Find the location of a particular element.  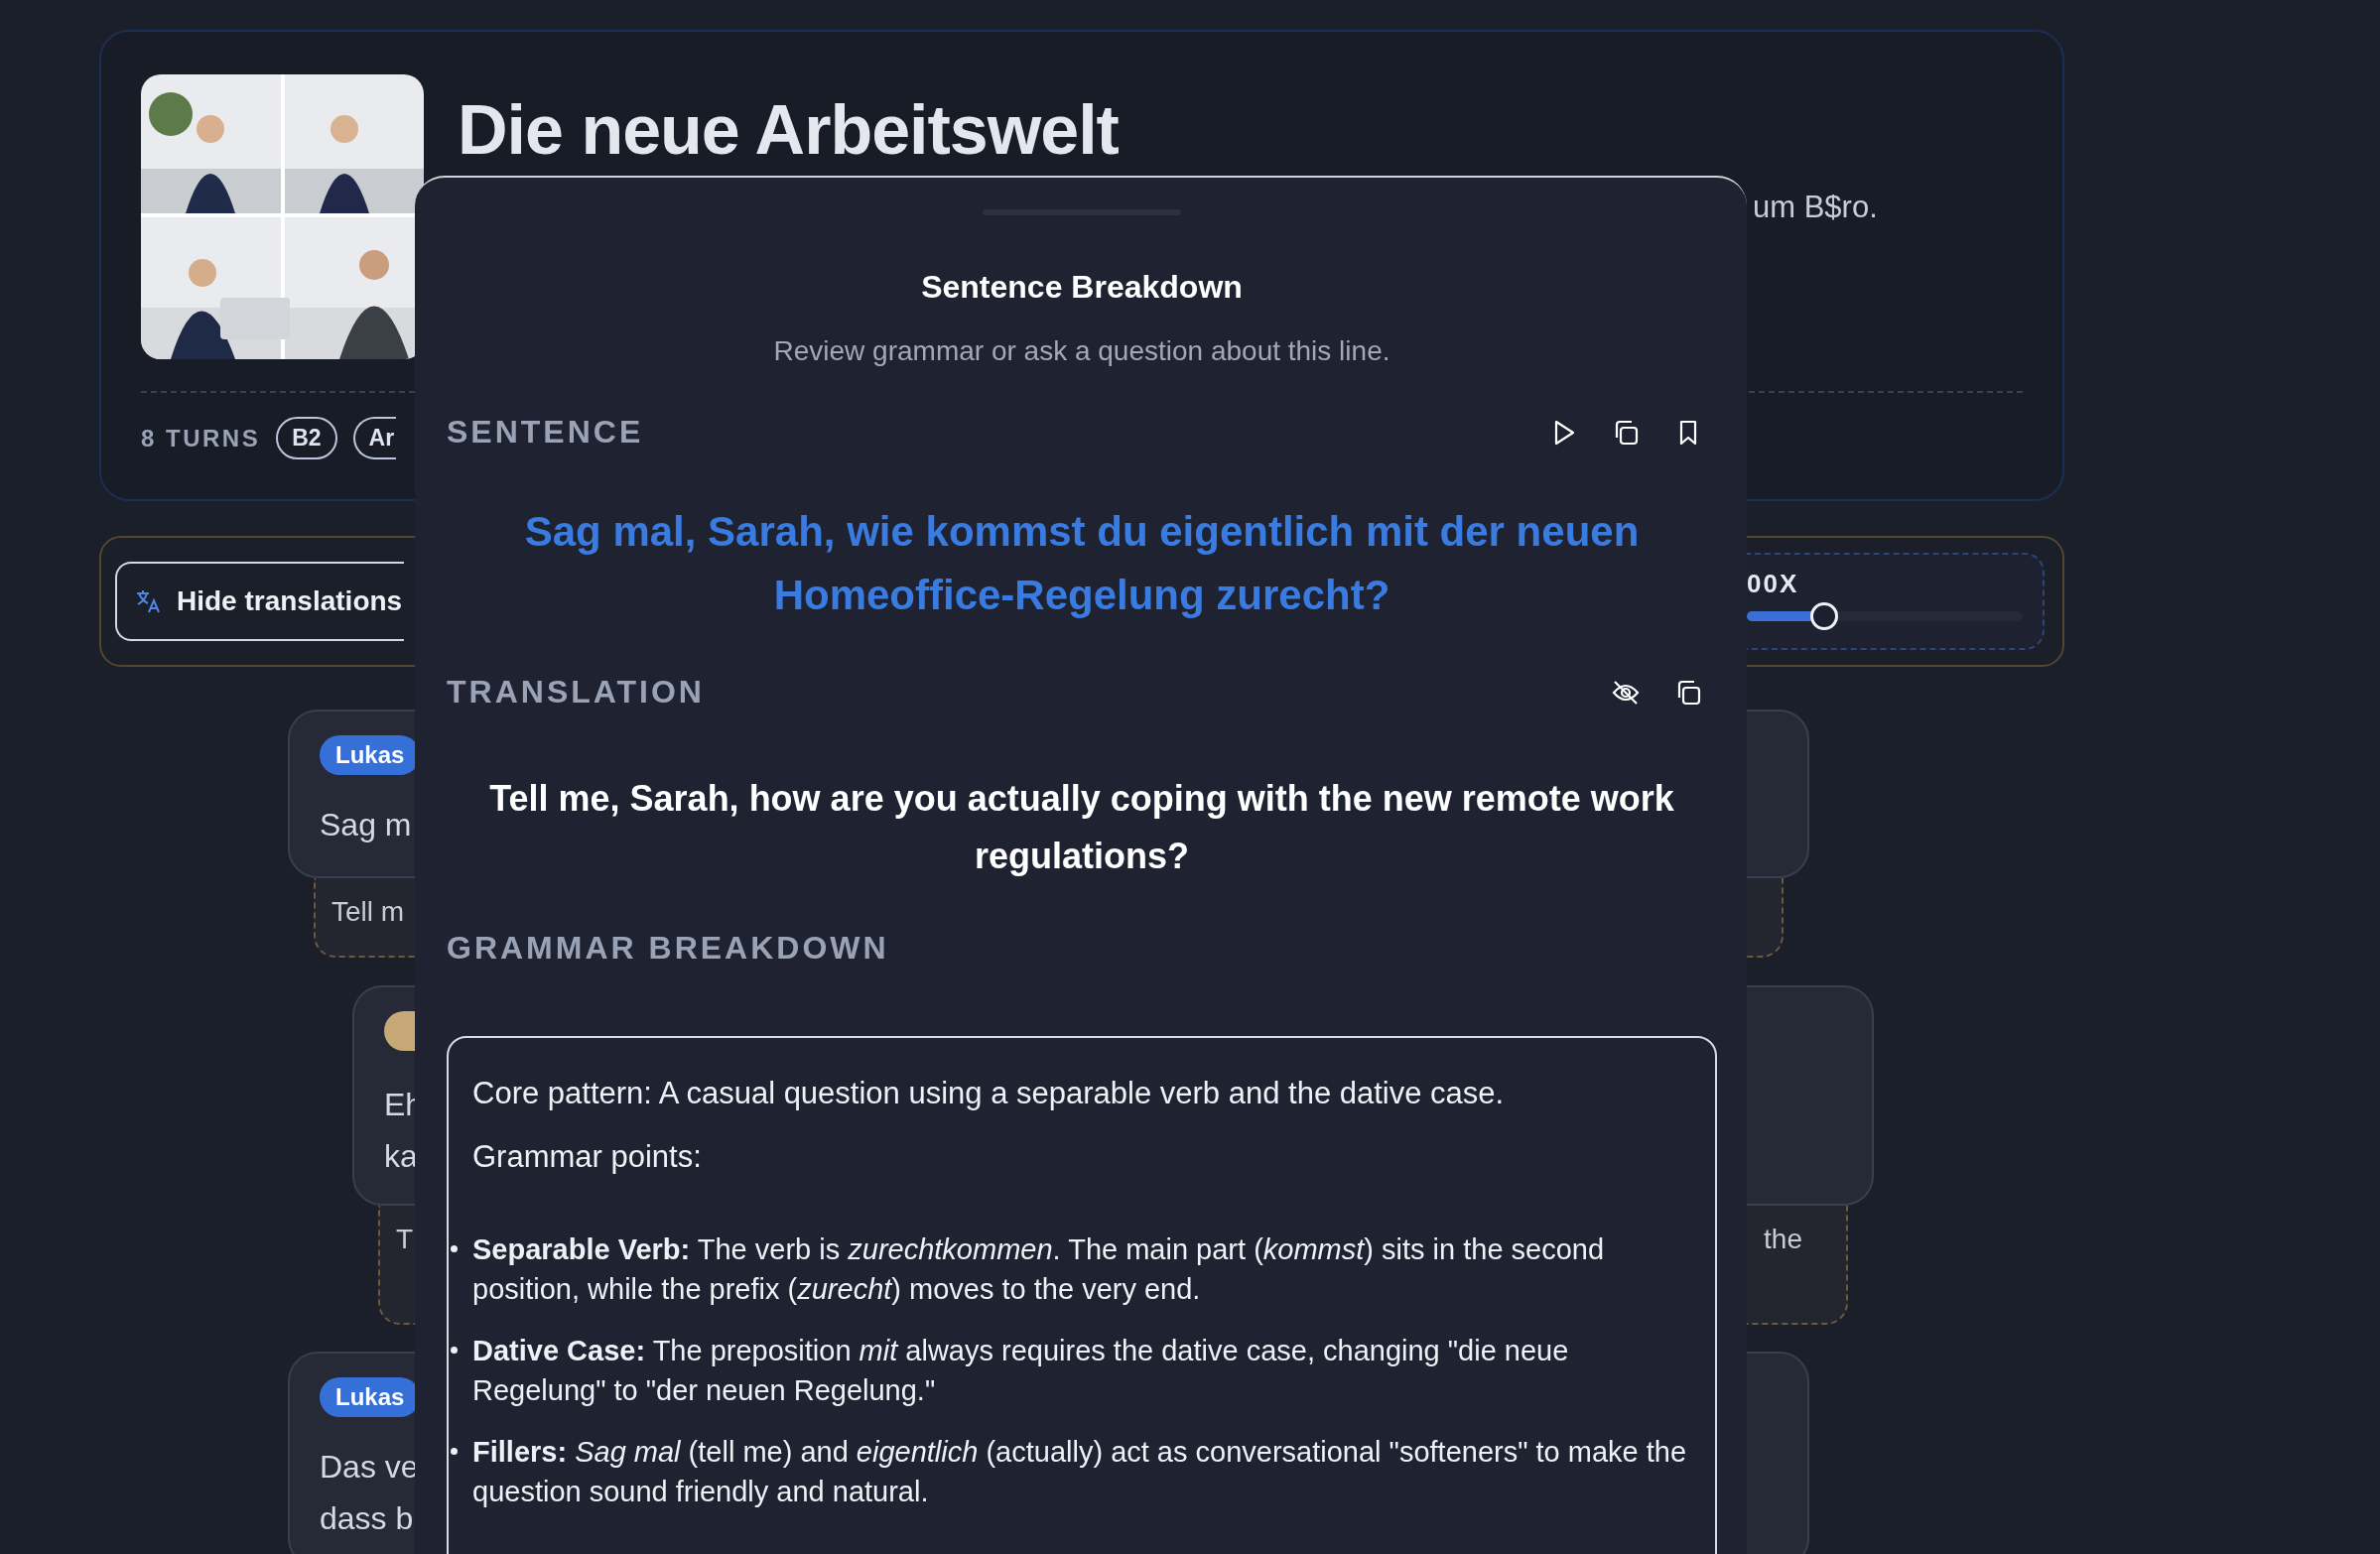

grammar-points-heading: Grammar points: is located at coordinates (587, 1157).